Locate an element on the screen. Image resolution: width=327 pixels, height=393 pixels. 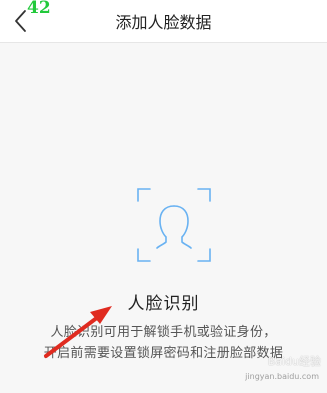
page-title: 添加人脸数据 is located at coordinates (163, 22).